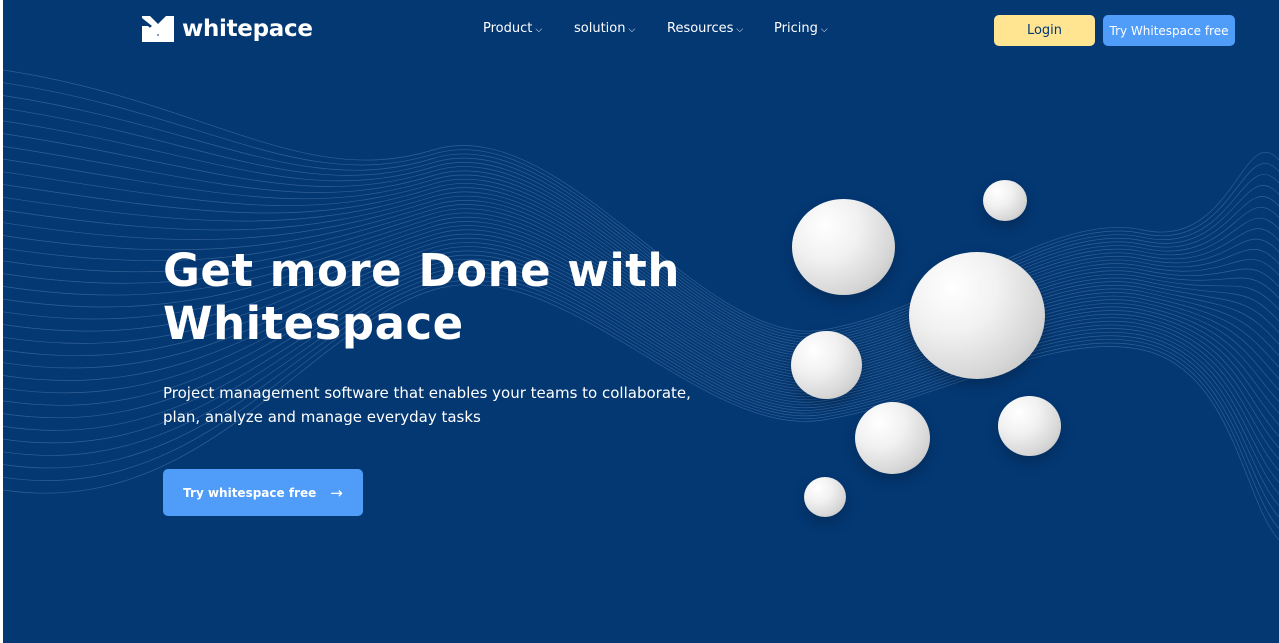 The width and height of the screenshot is (1279, 643). I want to click on hero-cta-label: Try whitespace free, so click(250, 492).